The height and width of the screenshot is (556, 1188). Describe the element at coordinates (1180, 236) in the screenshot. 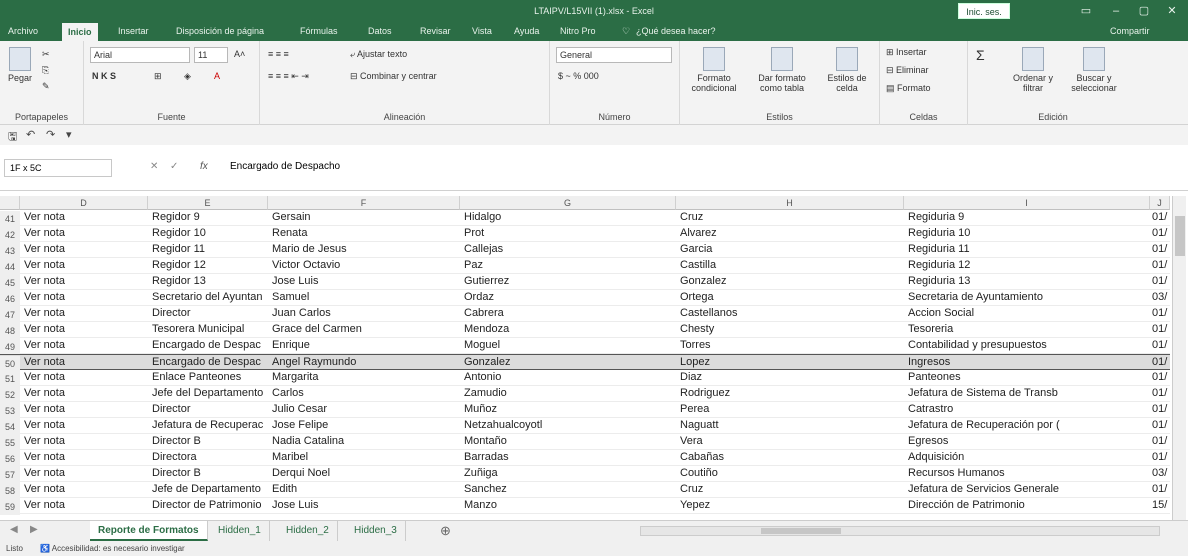

I see `scroll-thumb` at that location.